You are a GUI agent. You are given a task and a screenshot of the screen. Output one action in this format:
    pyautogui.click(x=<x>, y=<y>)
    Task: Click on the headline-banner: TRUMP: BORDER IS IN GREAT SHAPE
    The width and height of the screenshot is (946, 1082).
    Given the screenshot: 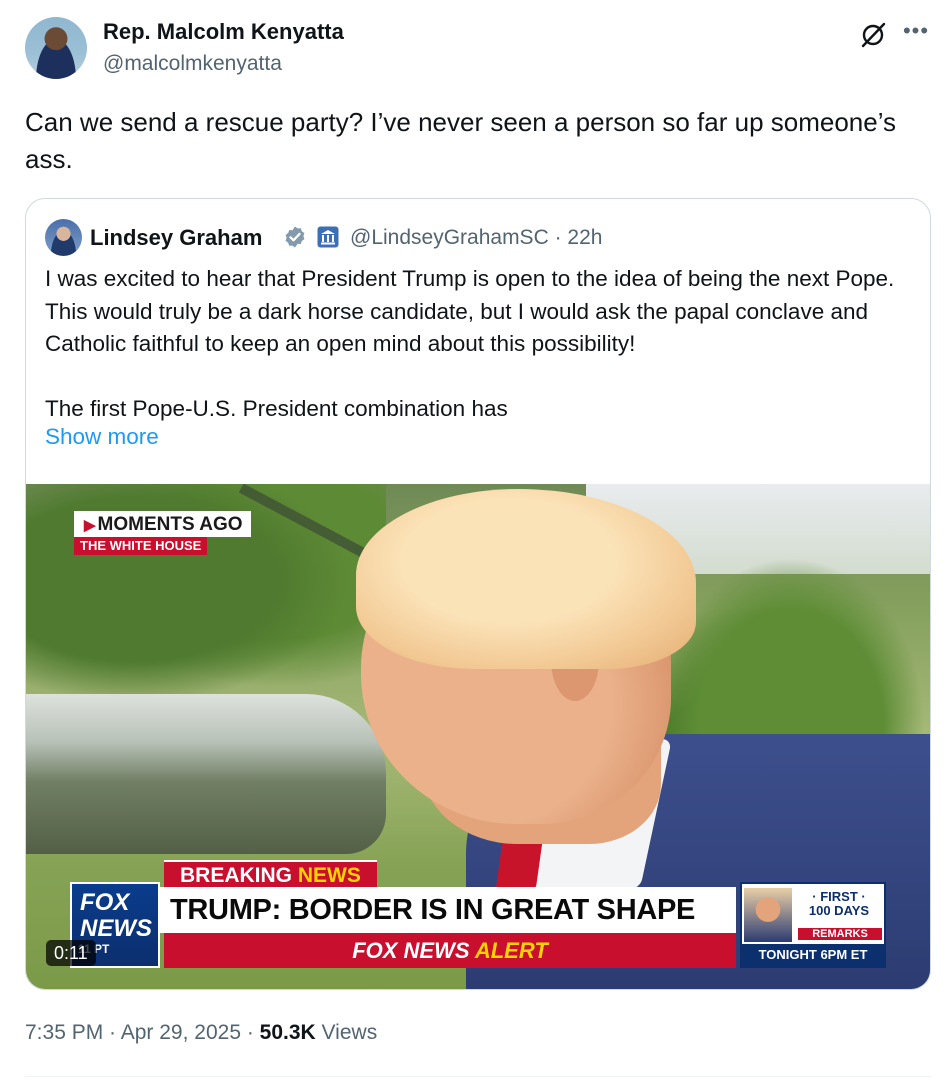 What is the action you would take?
    pyautogui.click(x=447, y=910)
    